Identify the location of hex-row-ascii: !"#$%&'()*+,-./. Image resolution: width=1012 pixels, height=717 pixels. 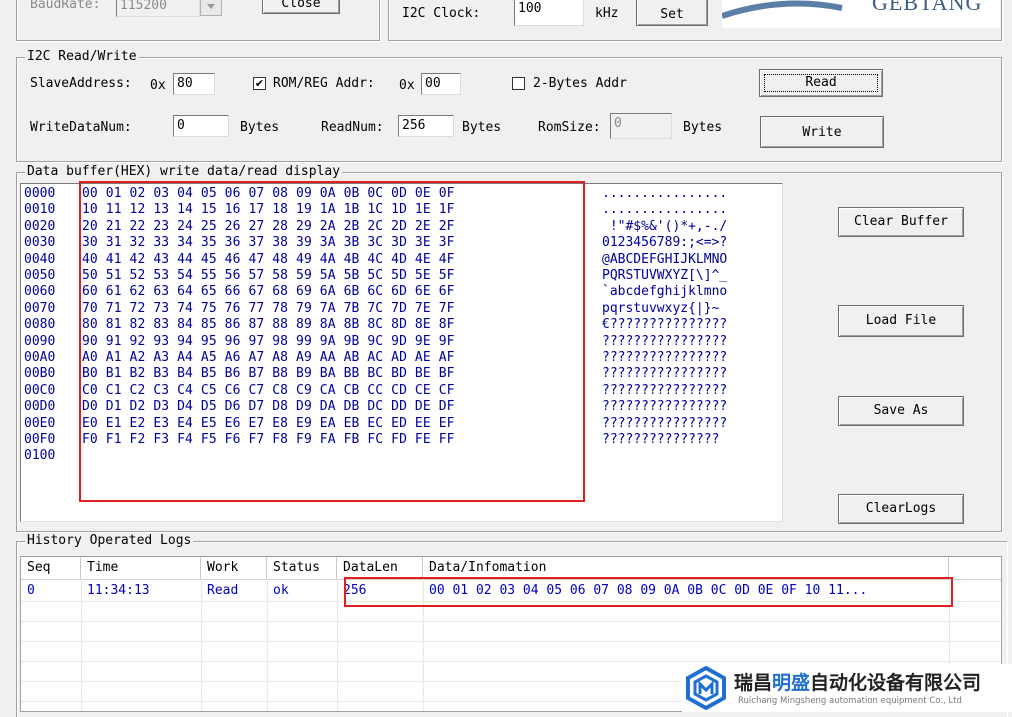
(665, 226).